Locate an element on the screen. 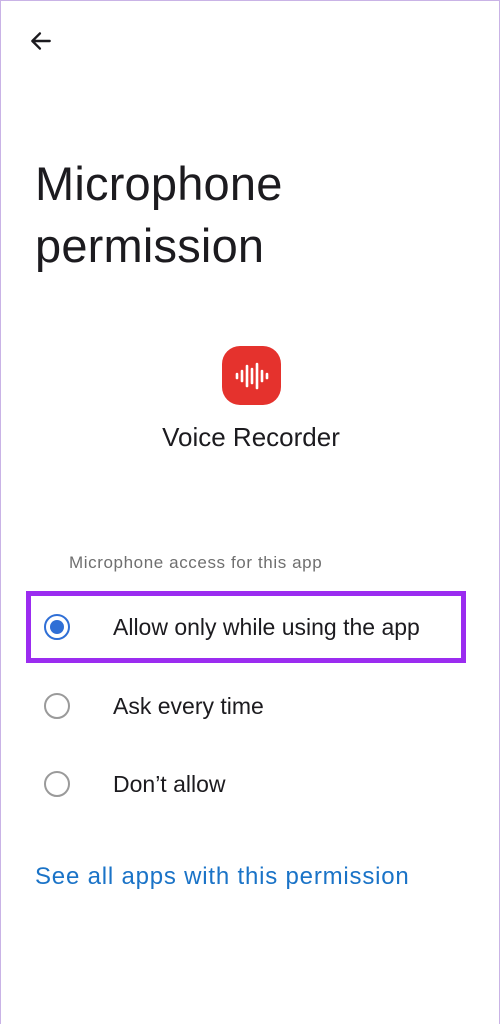  back-button is located at coordinates (41, 41).